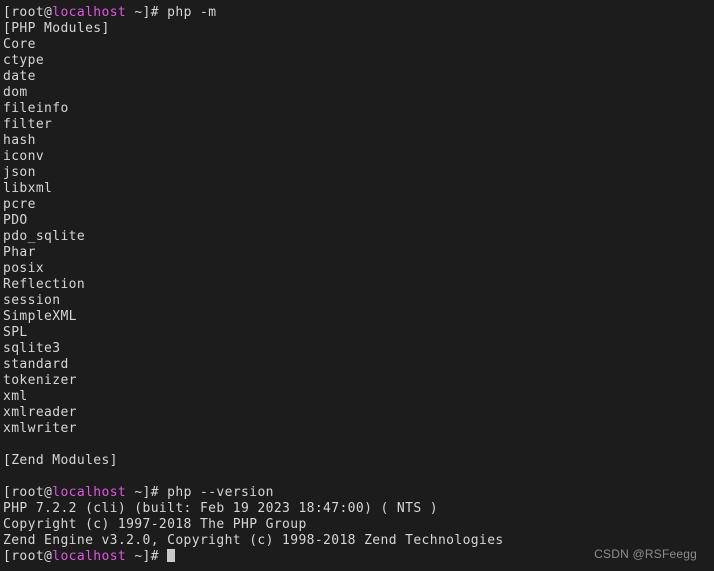 The width and height of the screenshot is (714, 571). I want to click on terminal-line-text: [PHP Modules], so click(56, 28).